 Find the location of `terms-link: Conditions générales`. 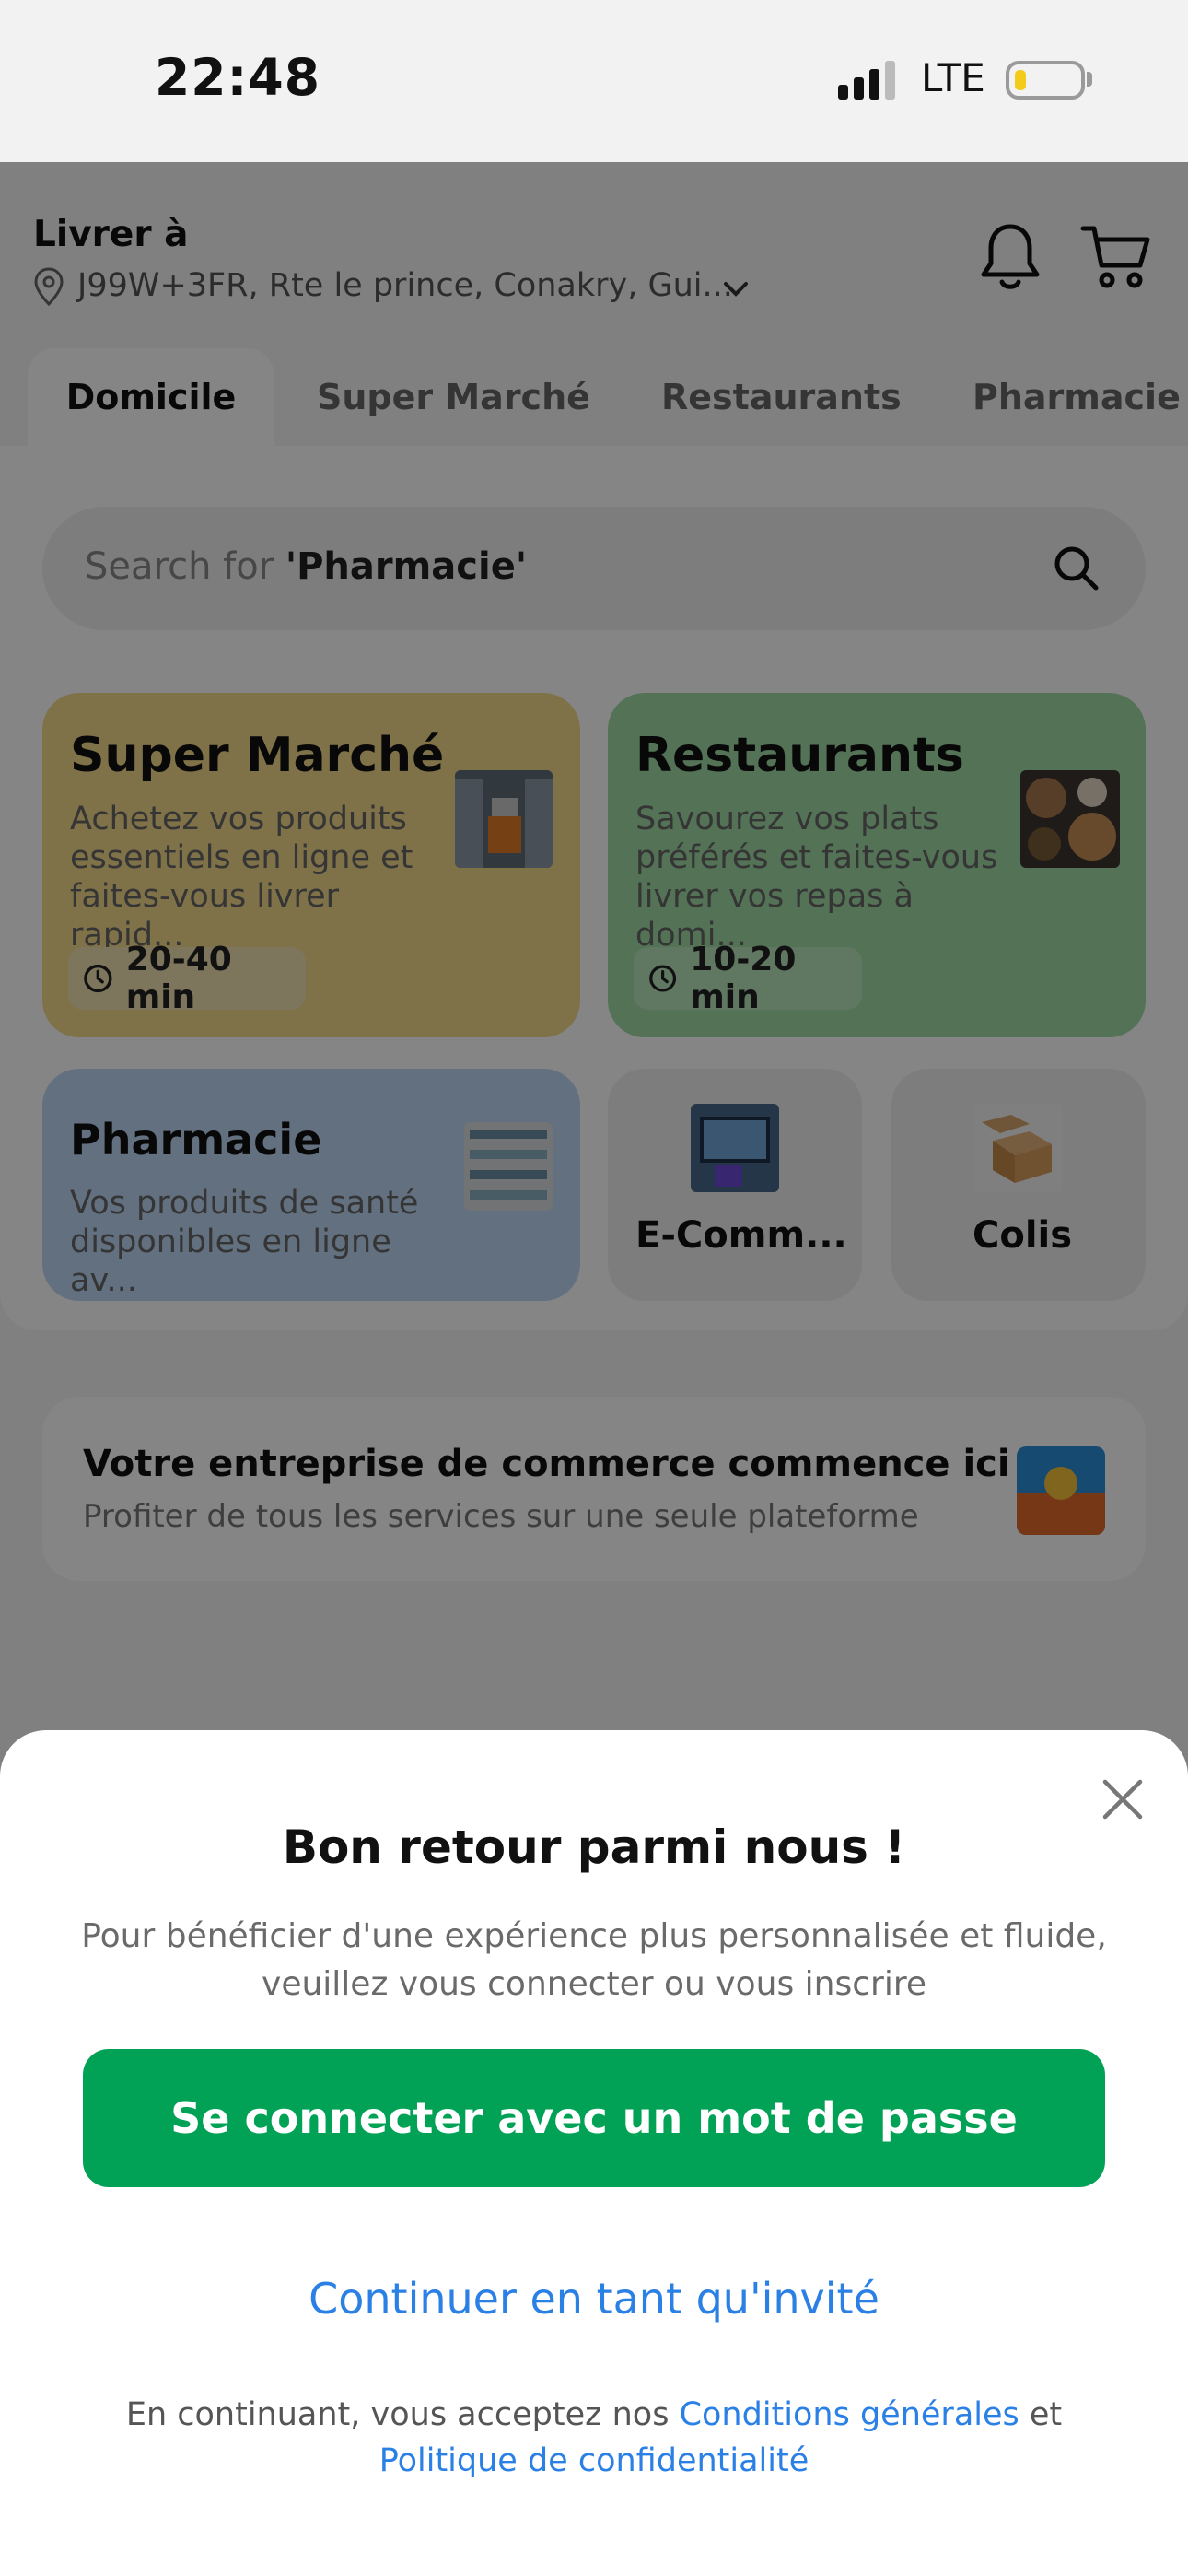

terms-link: Conditions générales is located at coordinates (849, 2414).